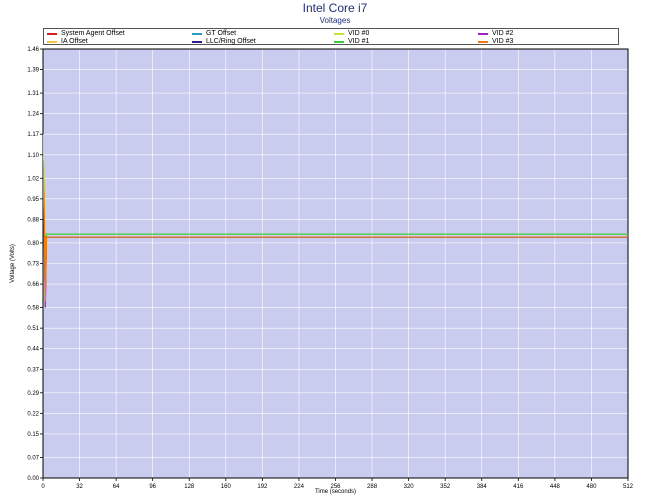 Image resolution: width=670 pixels, height=502 pixels. Describe the element at coordinates (33, 435) in the screenshot. I see `y-tick-label: 0.15` at that location.